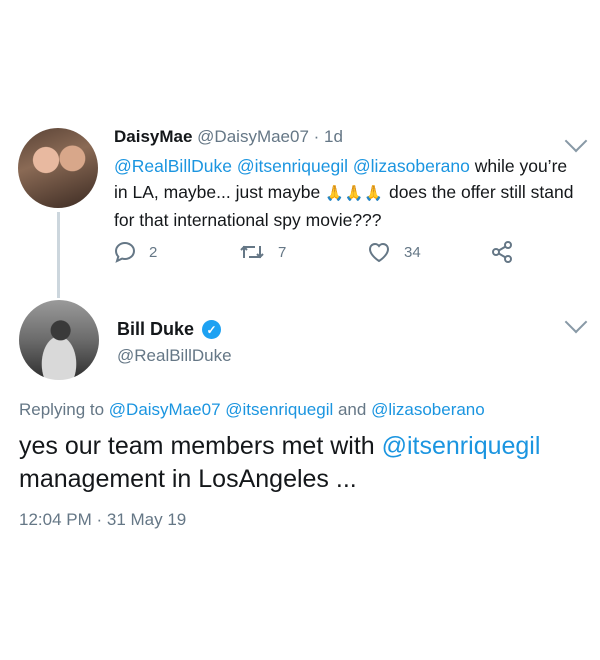 The height and width of the screenshot is (660, 600). Describe the element at coordinates (58, 168) in the screenshot. I see `avatar-daisymae` at that location.